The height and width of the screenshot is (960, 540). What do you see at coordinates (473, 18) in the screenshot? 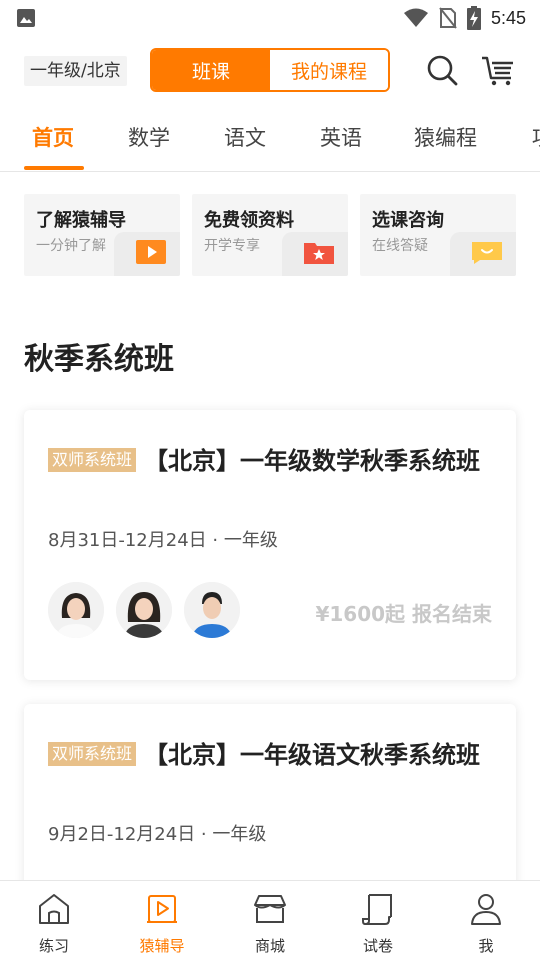
I see `battery-charging-icon` at bounding box center [473, 18].